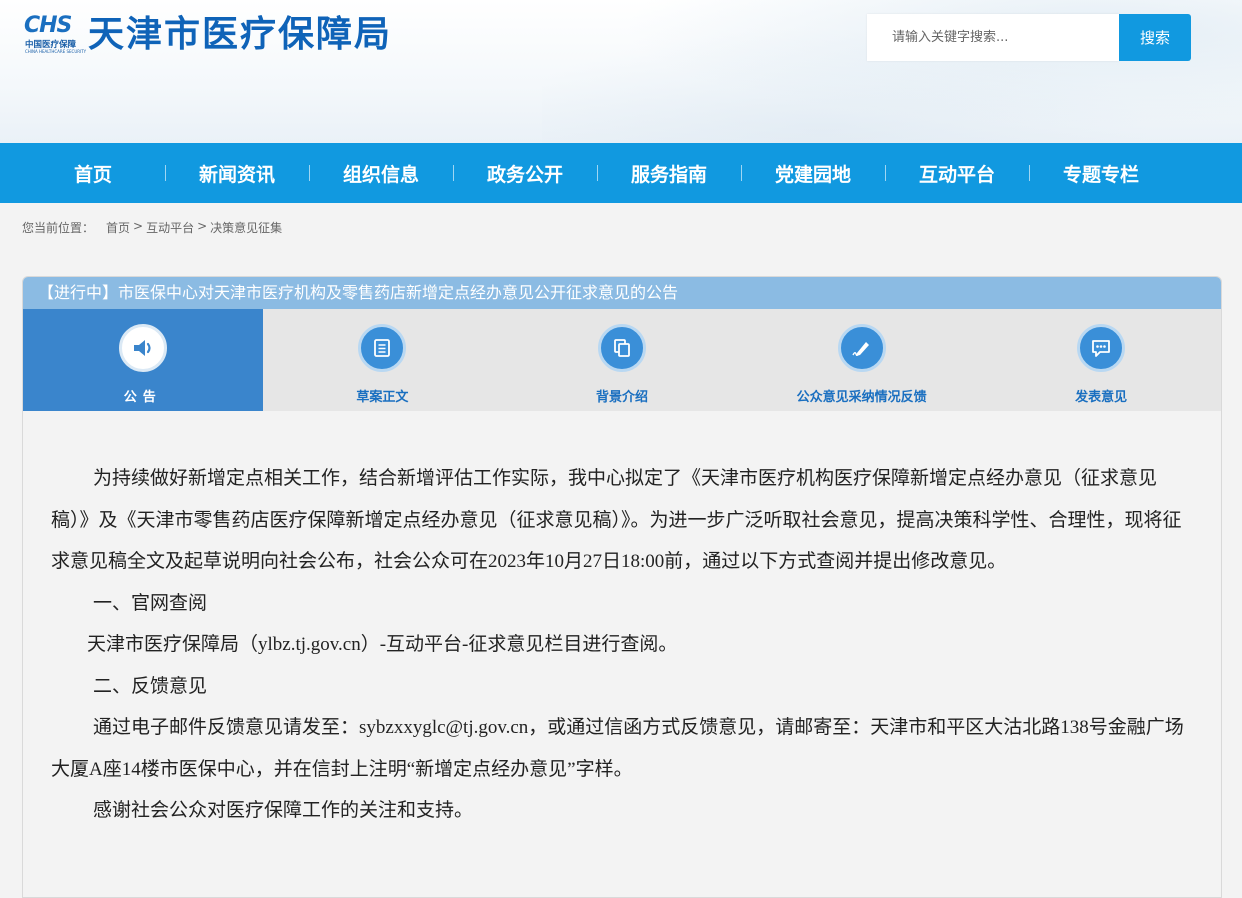  What do you see at coordinates (283, 810) in the screenshot?
I see `article-paragraph: 感谢社会公众对医疗保障工作的关注和支持。` at bounding box center [283, 810].